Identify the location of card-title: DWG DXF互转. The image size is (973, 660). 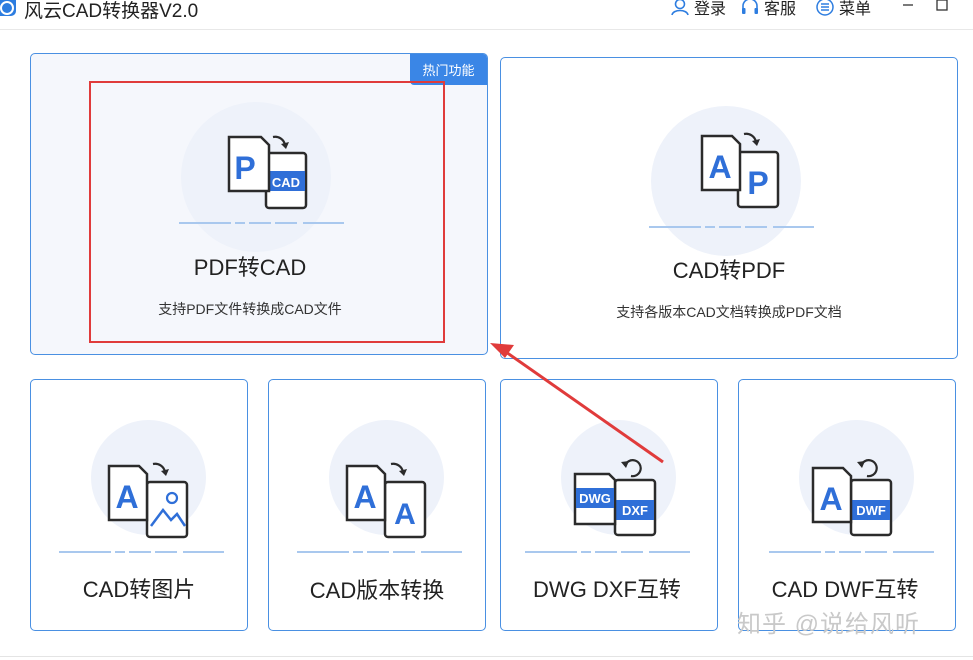
(607, 589).